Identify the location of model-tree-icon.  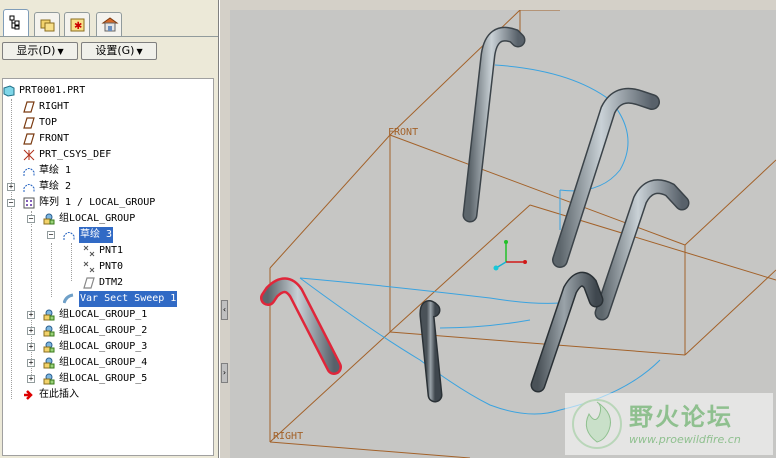
(14, 22).